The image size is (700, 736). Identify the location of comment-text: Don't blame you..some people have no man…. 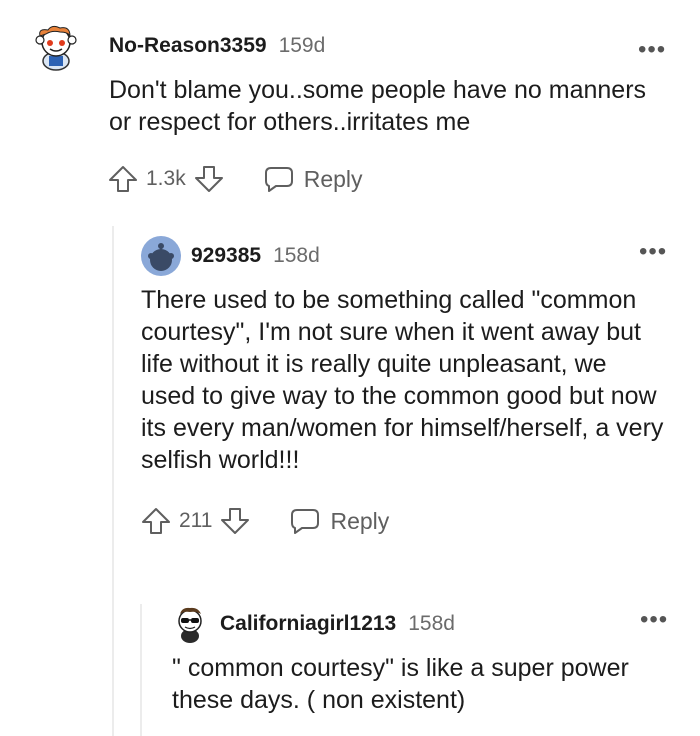
(378, 106).